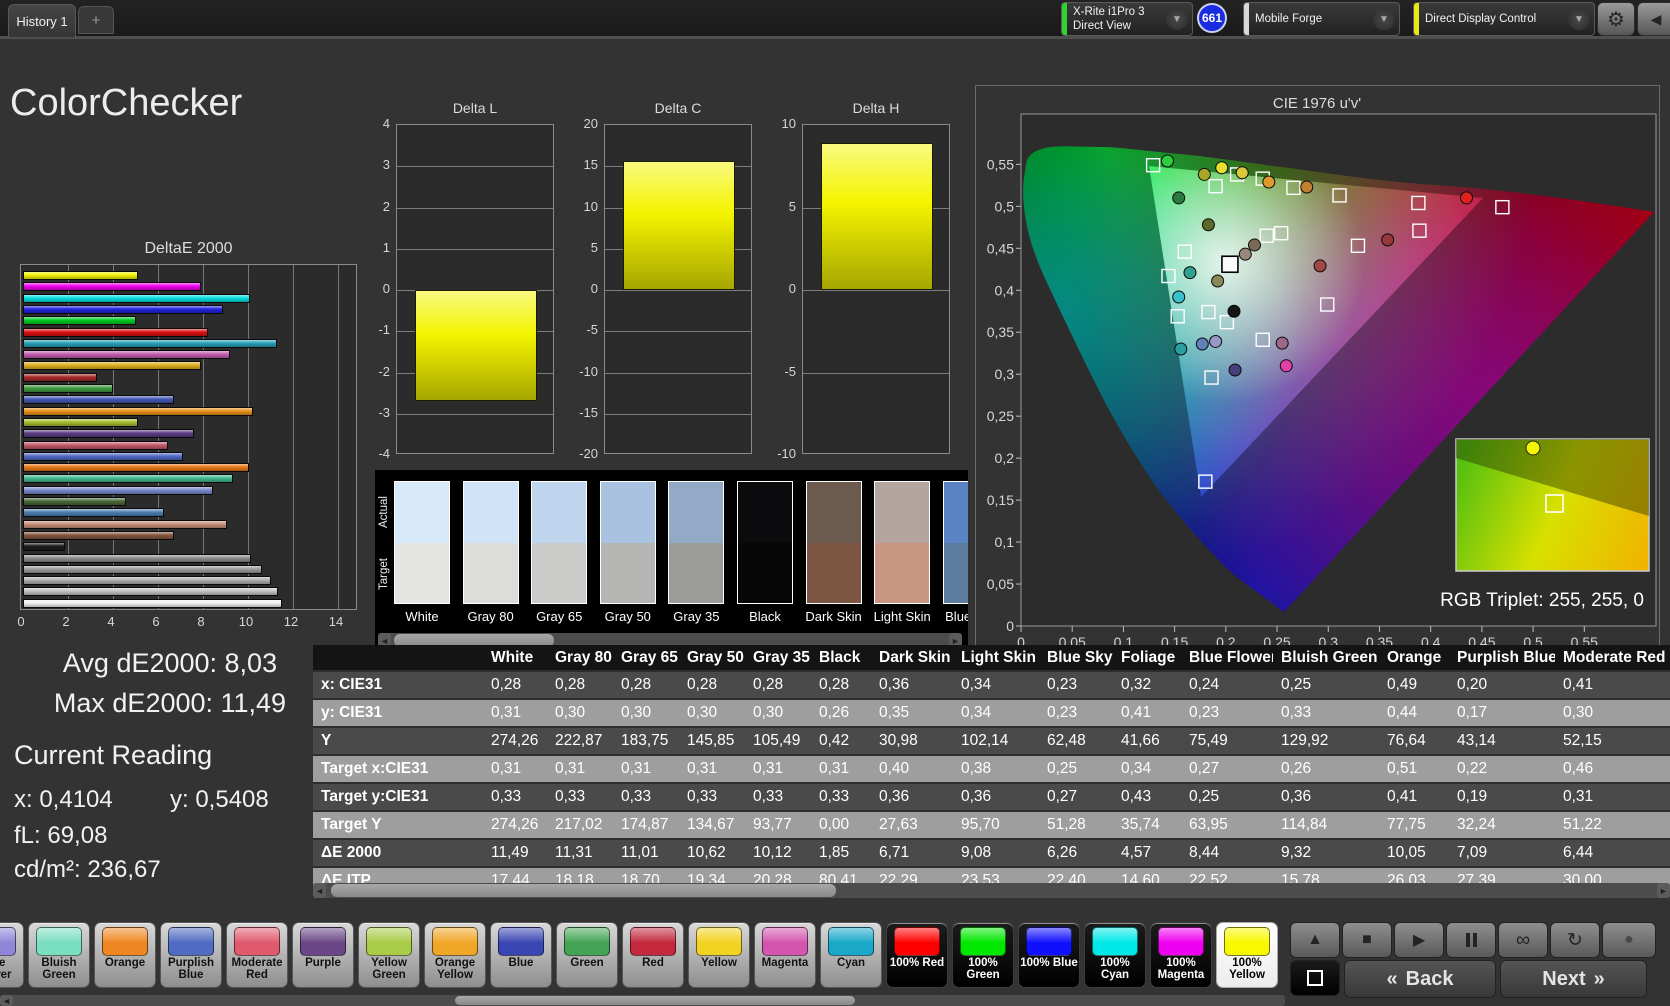  Describe the element at coordinates (125, 524) in the screenshot. I see `deltae-bar-light-skin` at that location.